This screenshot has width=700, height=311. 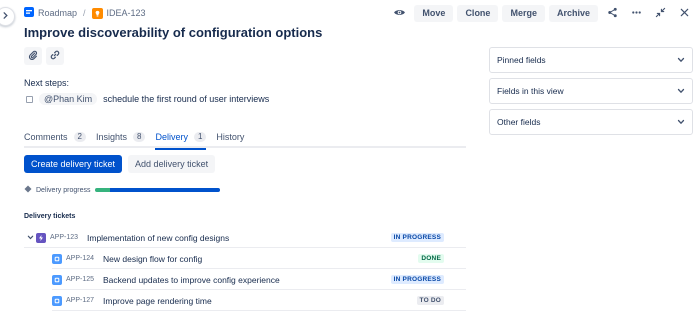 I want to click on panel-label: Pinned fields, so click(x=521, y=60).